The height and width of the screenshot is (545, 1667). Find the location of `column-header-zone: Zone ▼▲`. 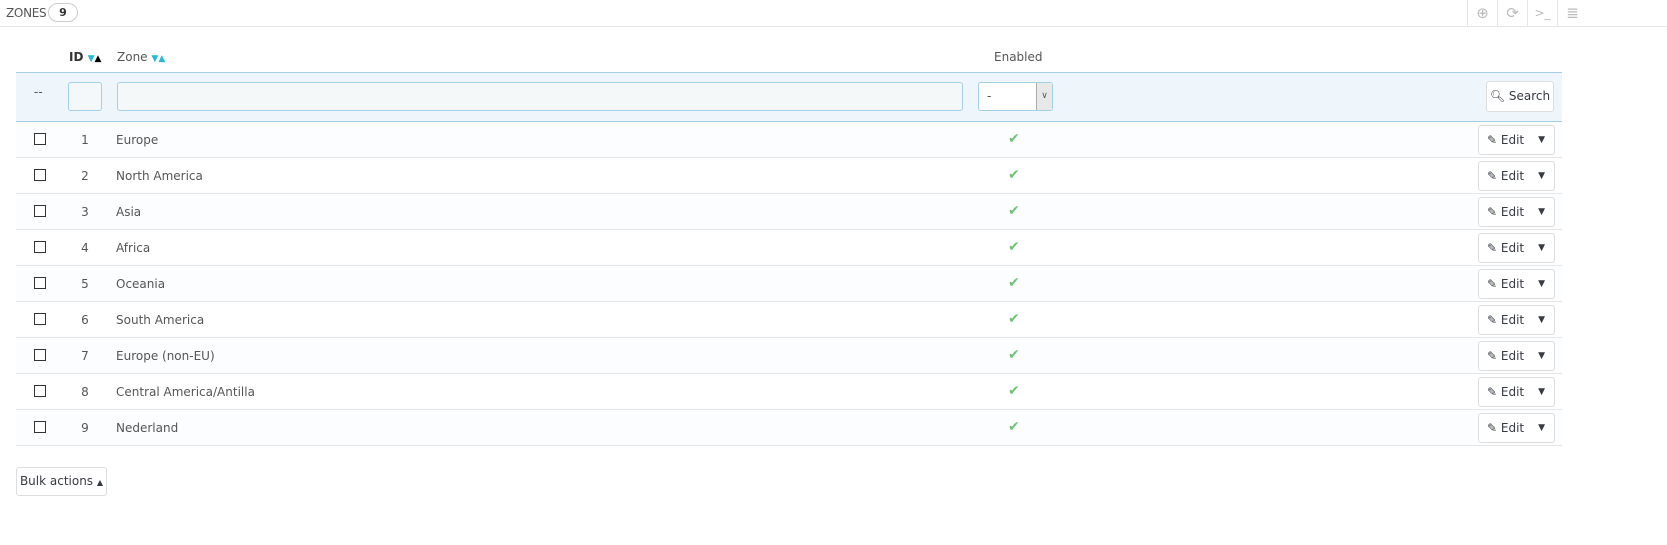

column-header-zone: Zone ▼▲ is located at coordinates (141, 57).